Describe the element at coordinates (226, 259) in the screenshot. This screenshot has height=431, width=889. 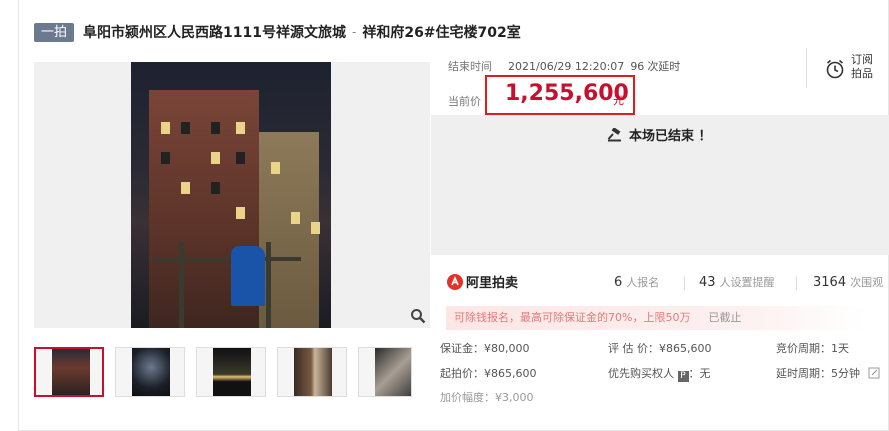
I see `fence-rail` at that location.